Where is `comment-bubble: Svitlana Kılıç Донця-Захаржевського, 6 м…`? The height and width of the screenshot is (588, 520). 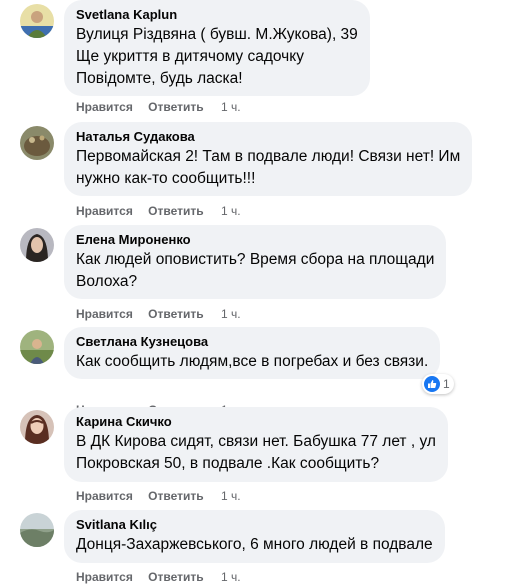 comment-bubble: Svitlana Kılıç Донця-Захаржевського, 6 м… is located at coordinates (254, 536).